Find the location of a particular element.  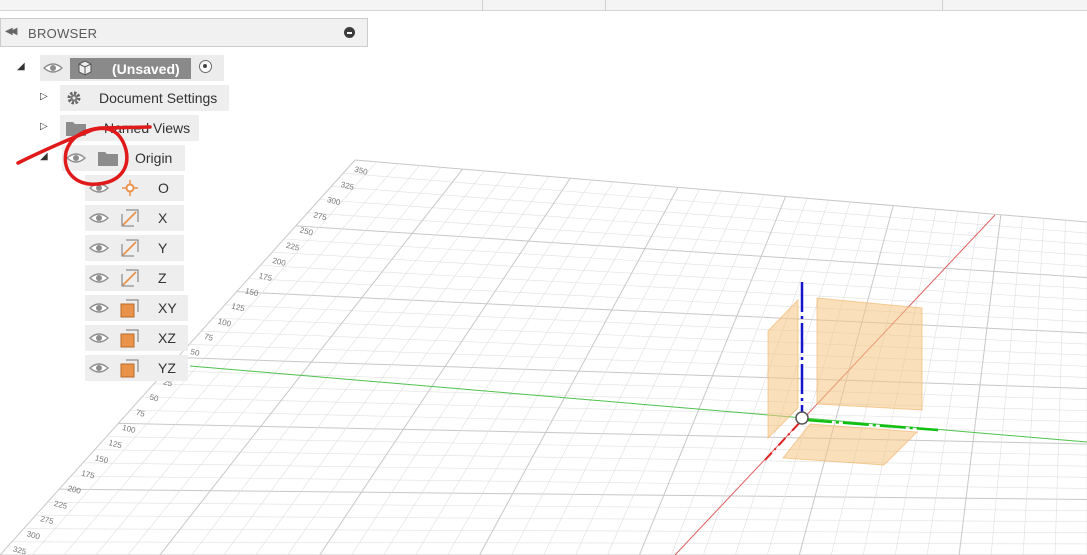

origin-label: Origin is located at coordinates (154, 158).